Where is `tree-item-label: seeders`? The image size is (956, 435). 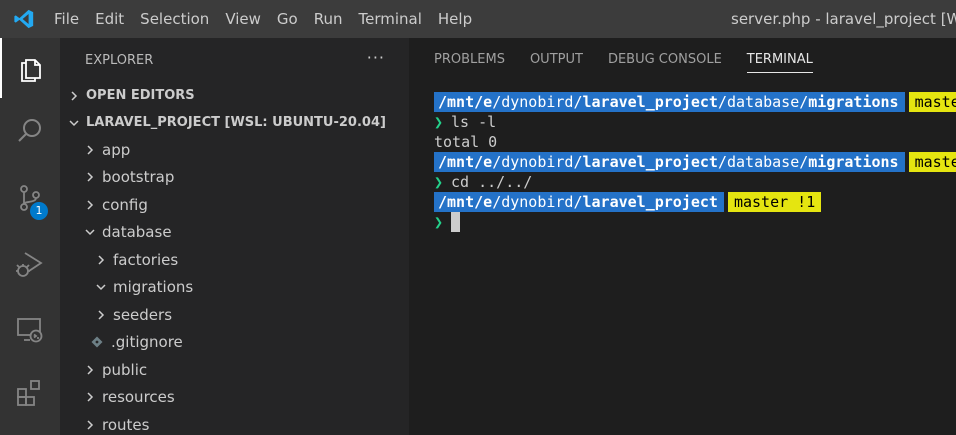
tree-item-label: seeders is located at coordinates (143, 314).